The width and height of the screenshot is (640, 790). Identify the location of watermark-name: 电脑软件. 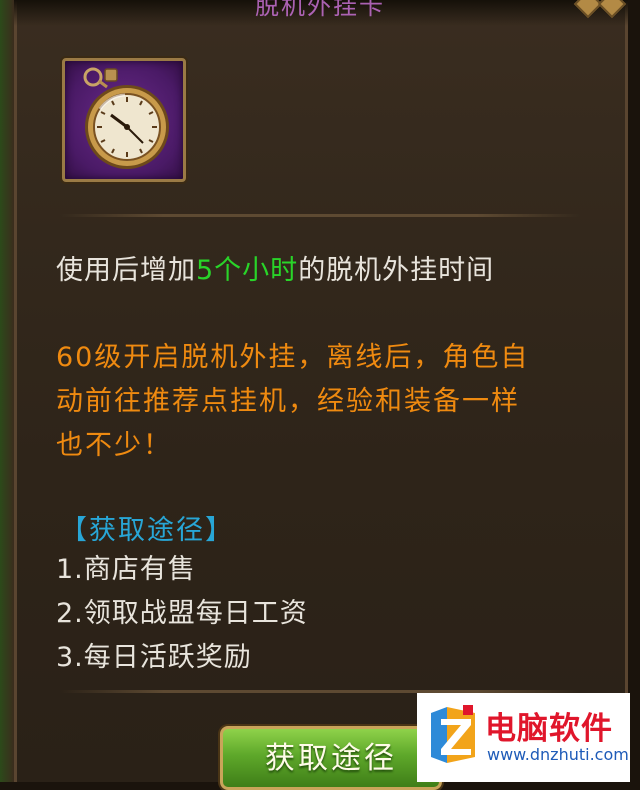
(549, 729).